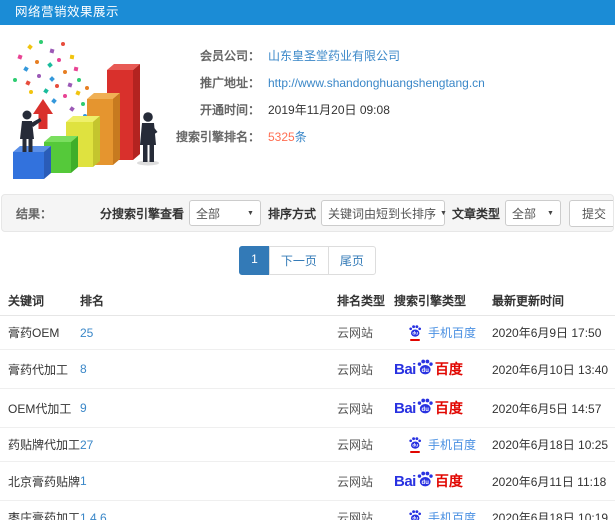 Image resolution: width=615 pixels, height=520 pixels. What do you see at coordinates (300, 137) in the screenshot?
I see `rank-count-unit: 条` at bounding box center [300, 137].